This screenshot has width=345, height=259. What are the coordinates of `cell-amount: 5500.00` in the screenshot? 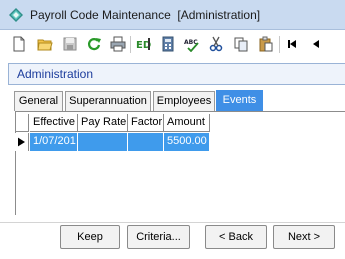 It's located at (187, 142).